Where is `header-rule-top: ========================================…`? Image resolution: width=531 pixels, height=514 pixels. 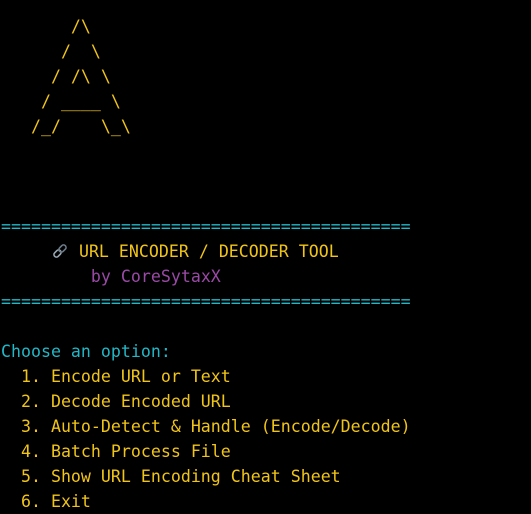
header-rule-top: ========================================… is located at coordinates (206, 226).